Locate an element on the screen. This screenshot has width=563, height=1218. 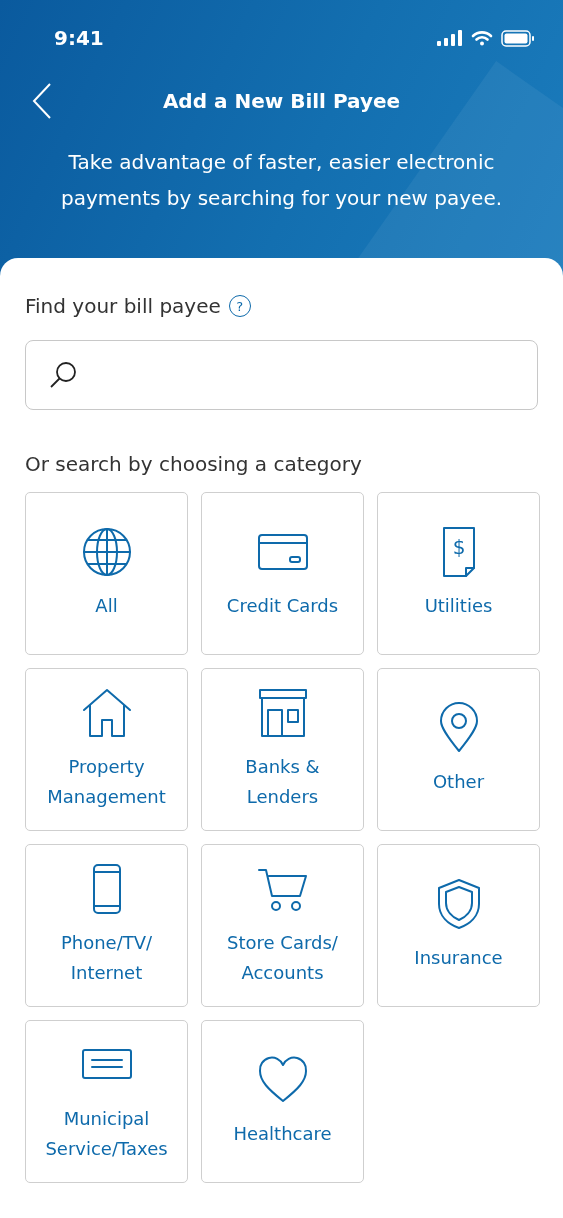
house-icon is located at coordinates (106, 712).